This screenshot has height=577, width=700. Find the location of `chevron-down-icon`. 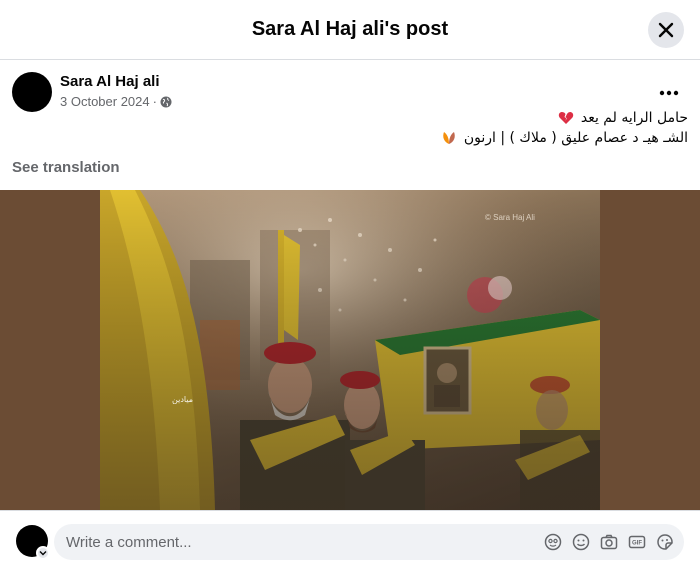

chevron-down-icon is located at coordinates (43, 553).